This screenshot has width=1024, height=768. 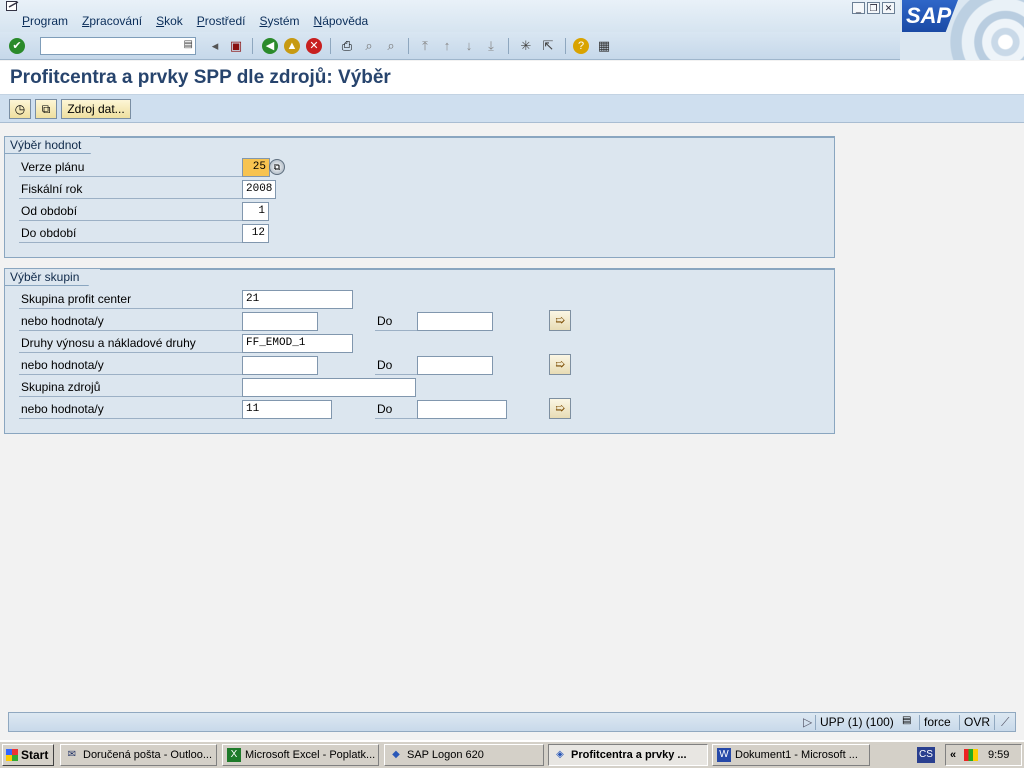 I want to click on start-button: Start, so click(x=28, y=755).